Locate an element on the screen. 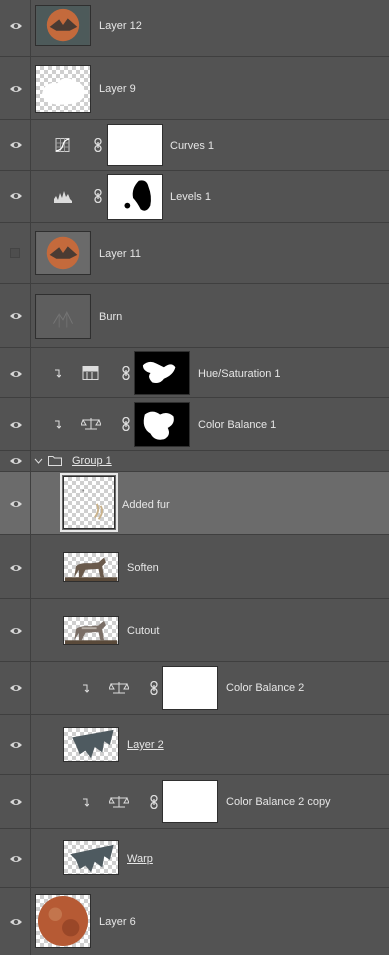 The height and width of the screenshot is (955, 389). layer-row-layer-12: Layer 12 is located at coordinates (194, 28).